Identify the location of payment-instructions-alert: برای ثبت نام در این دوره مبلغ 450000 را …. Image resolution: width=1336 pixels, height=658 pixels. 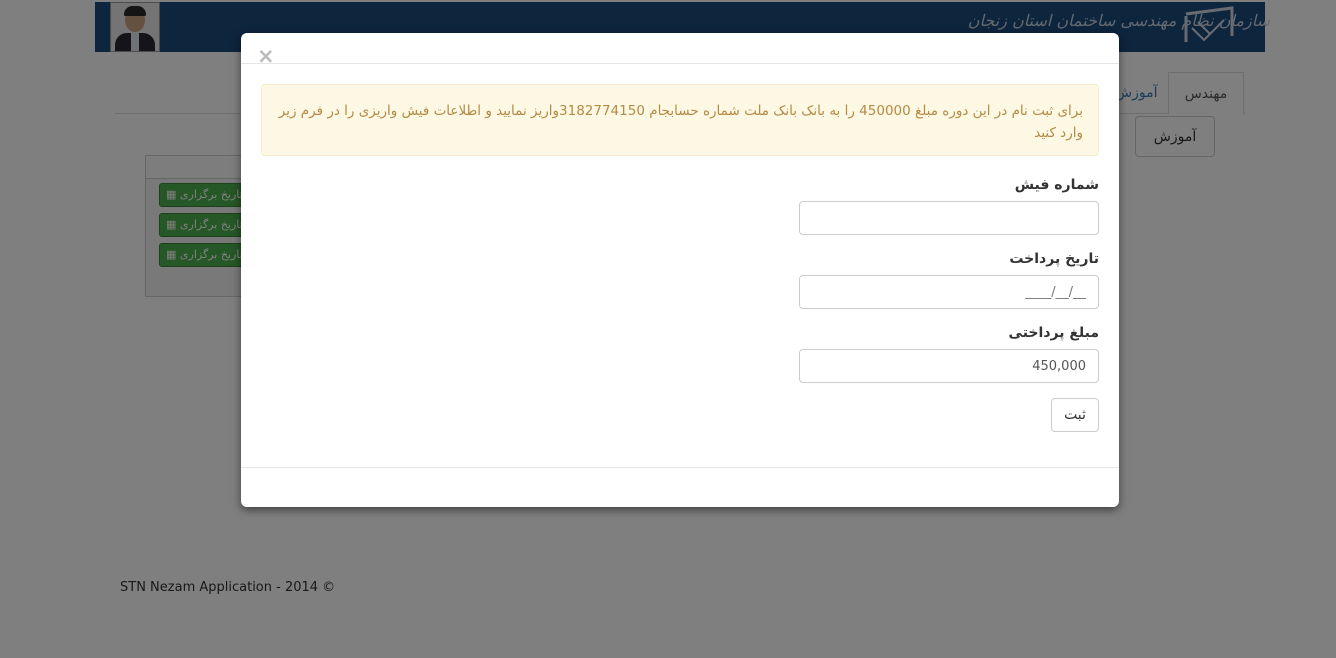
(680, 120).